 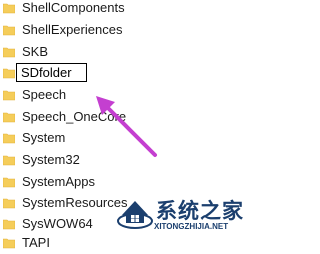 What do you see at coordinates (51, 72) in the screenshot?
I see `rename-input` at bounding box center [51, 72].